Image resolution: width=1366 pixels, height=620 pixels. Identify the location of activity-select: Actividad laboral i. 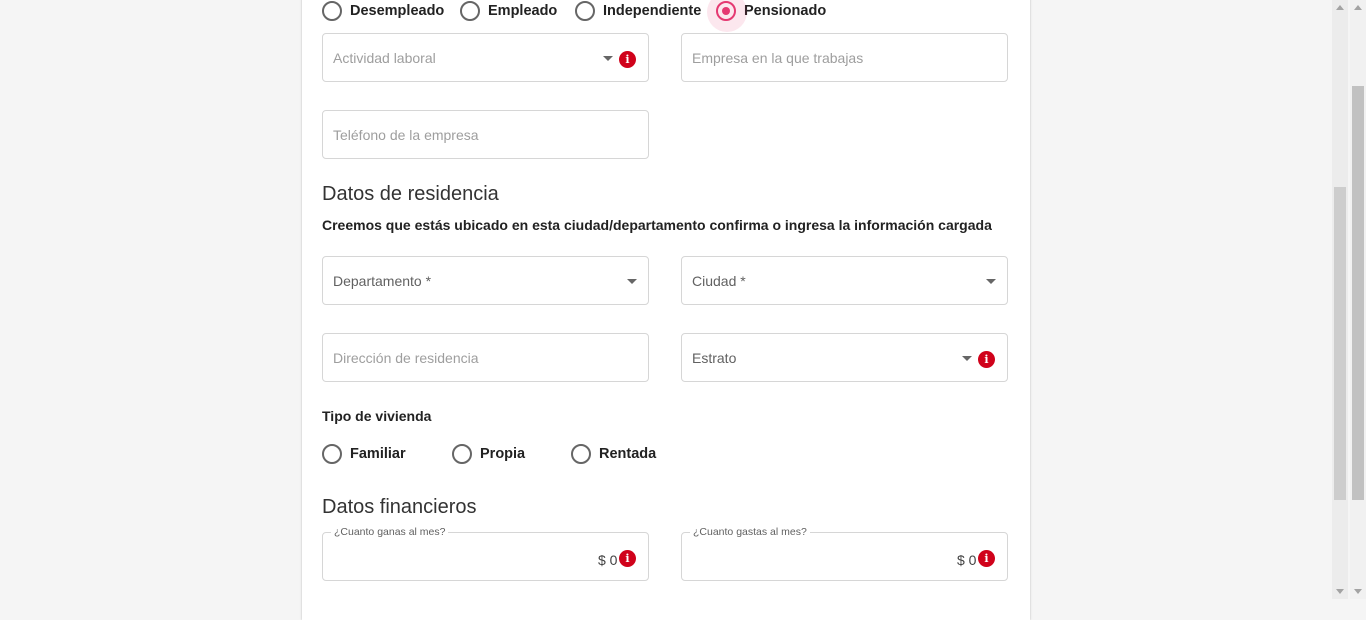
(485, 57).